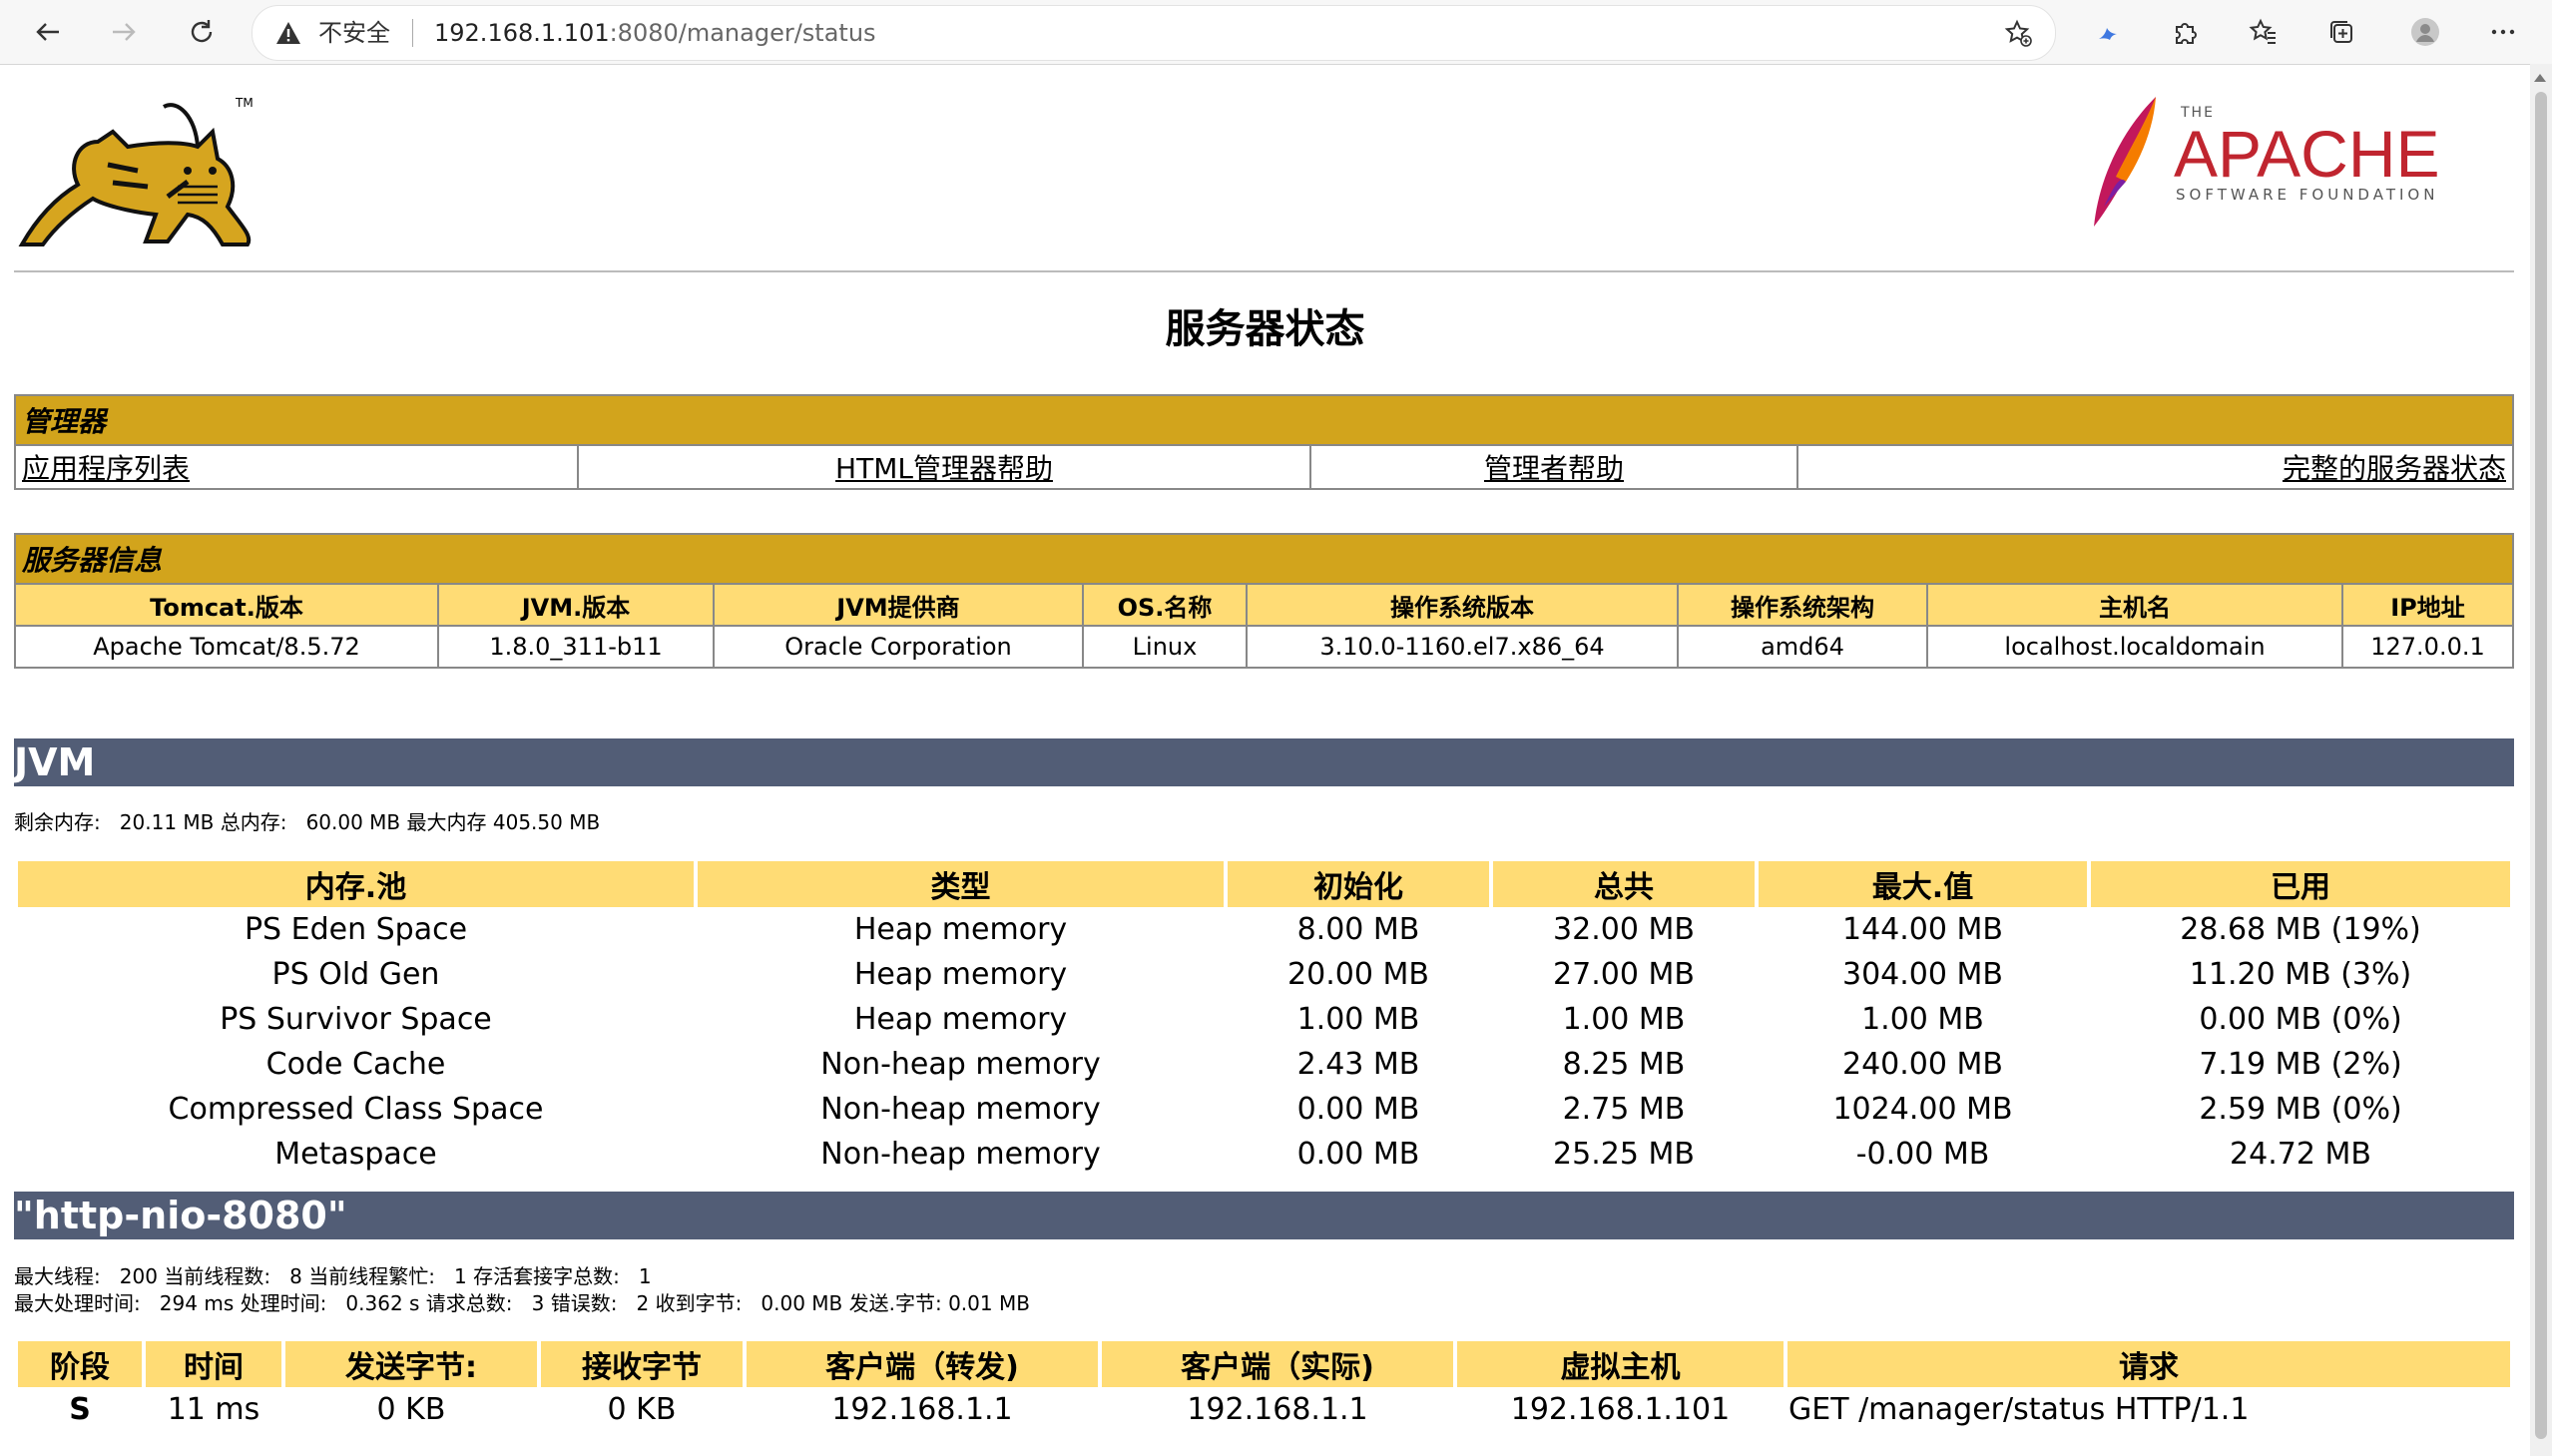  I want to click on address-bar: 不安全 192.168.1.101:8080/manager/status, so click(1154, 33).